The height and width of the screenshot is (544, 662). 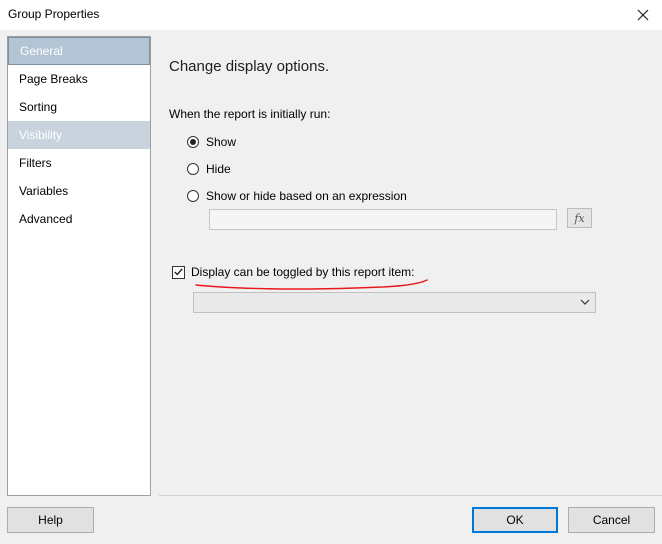 I want to click on radio-show-label: Show, so click(x=221, y=142).